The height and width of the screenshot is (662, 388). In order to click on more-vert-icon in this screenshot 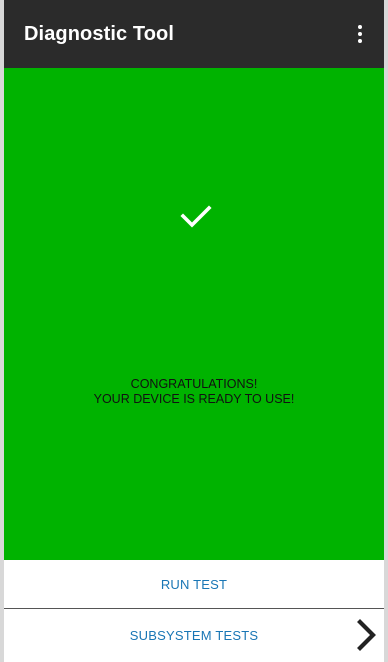, I will do `click(360, 34)`.